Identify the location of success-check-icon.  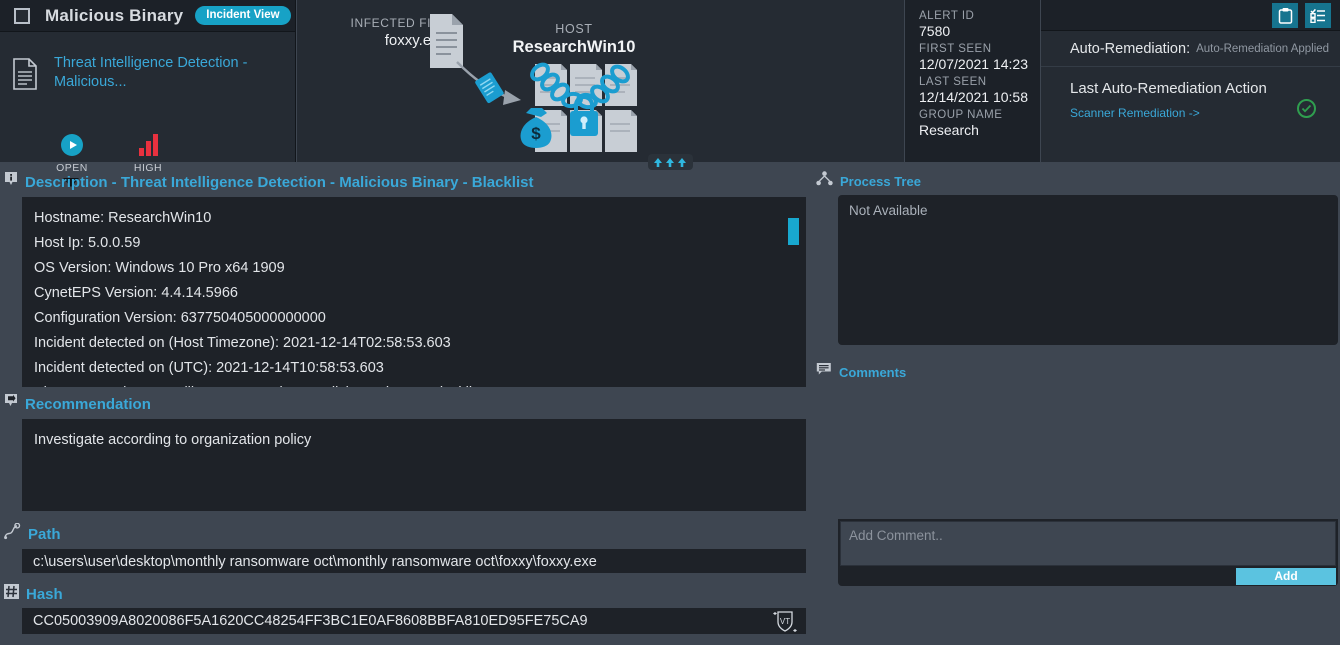
(1306, 108).